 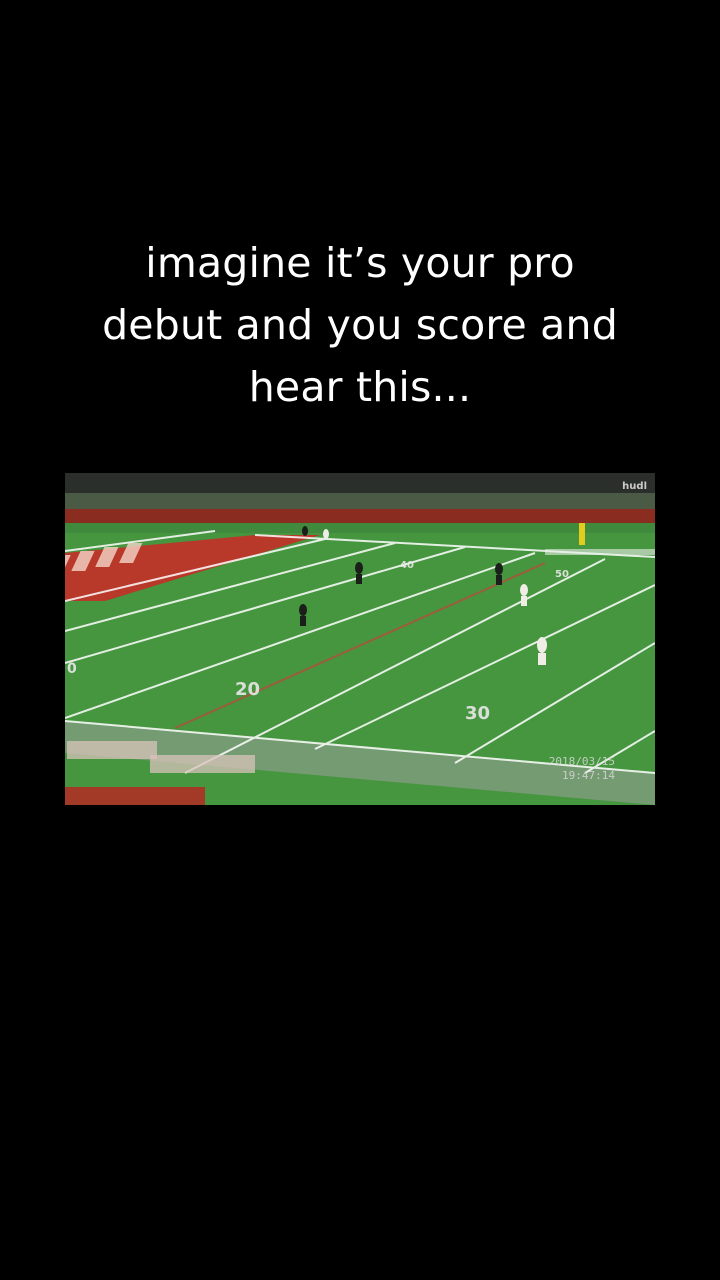 I want to click on timestamp-date: 2018/03/15, so click(x=581, y=761).